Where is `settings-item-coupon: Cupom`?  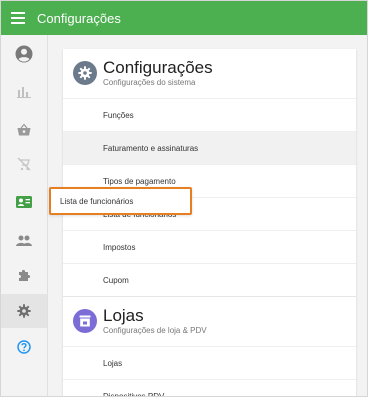 settings-item-coupon: Cupom is located at coordinates (209, 279).